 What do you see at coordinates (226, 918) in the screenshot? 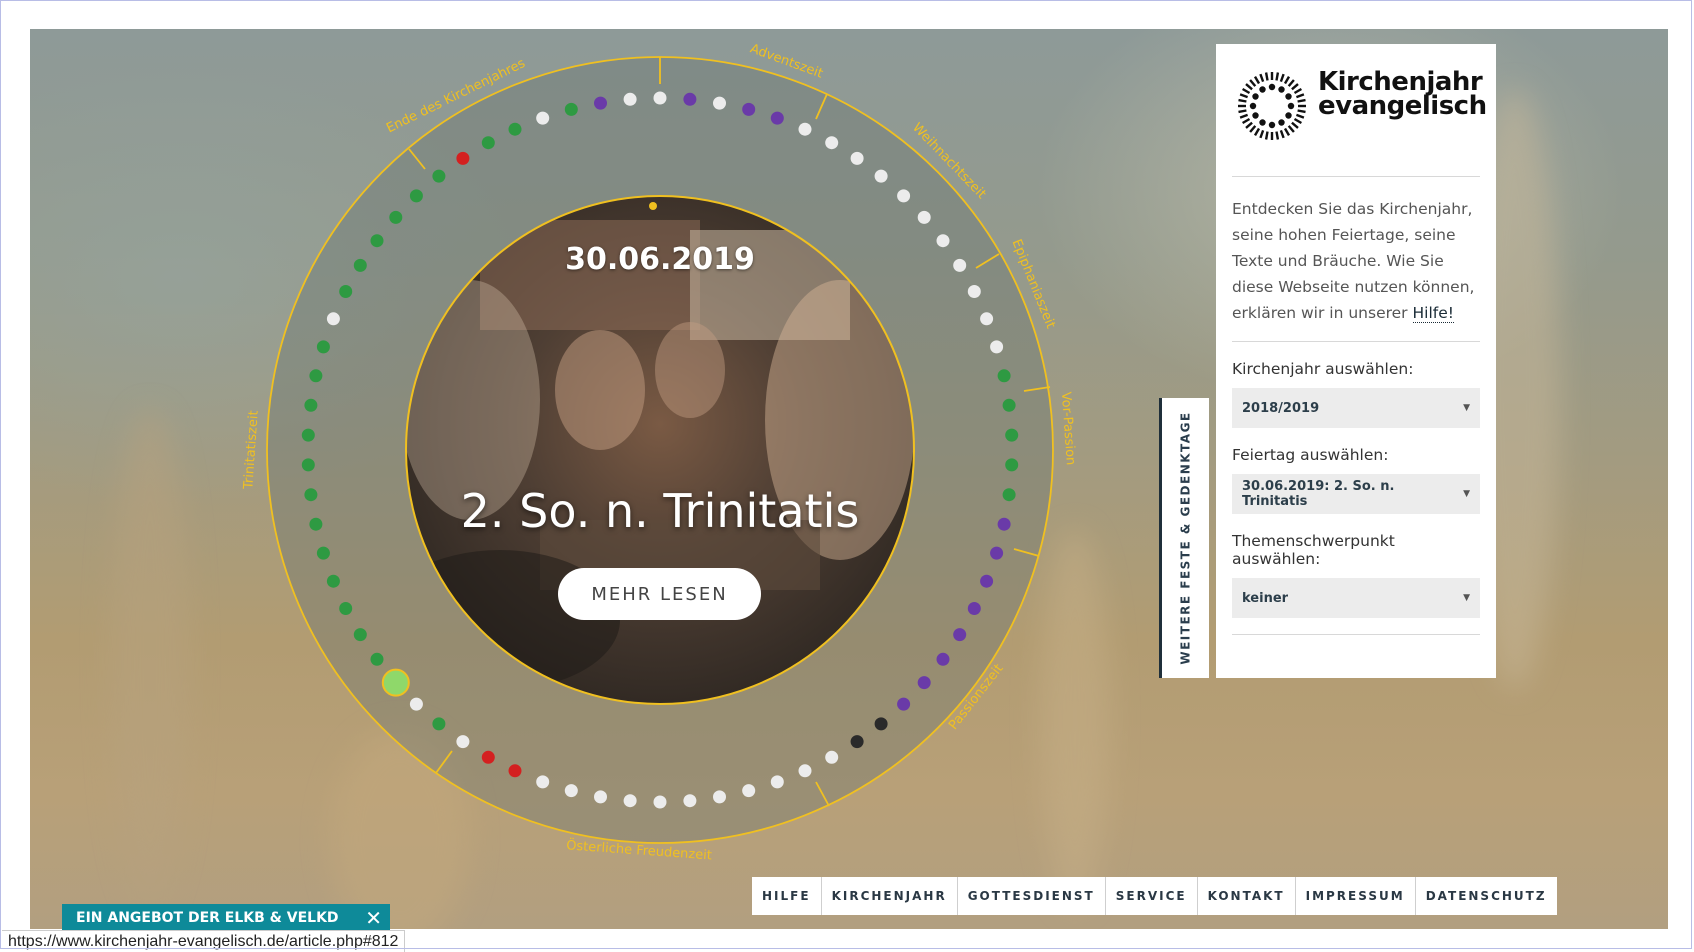
I see `offer-banner: EIN ANGEBOT DER ELKB & VELKD ✕` at bounding box center [226, 918].